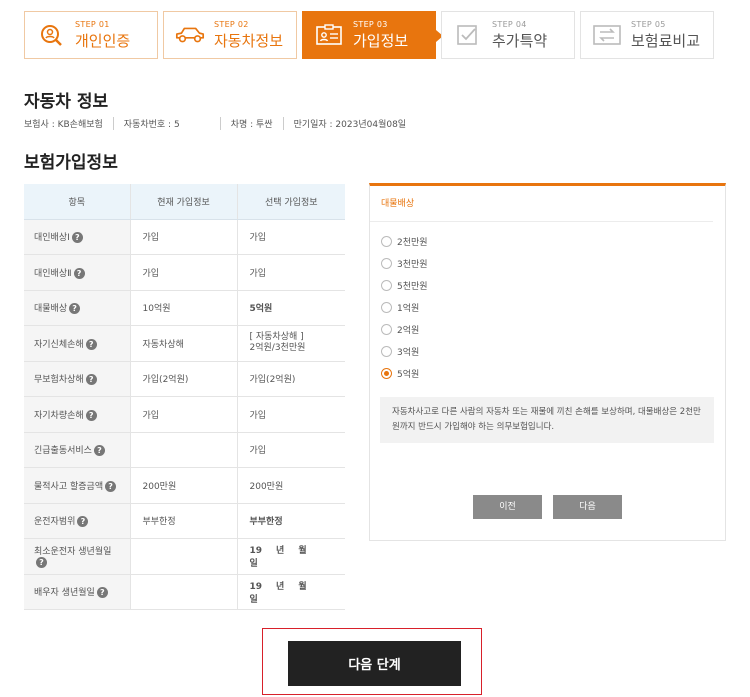 The image size is (750, 697). Describe the element at coordinates (77, 485) in the screenshot. I see `row-label: 물적사고 할증금액?` at that location.